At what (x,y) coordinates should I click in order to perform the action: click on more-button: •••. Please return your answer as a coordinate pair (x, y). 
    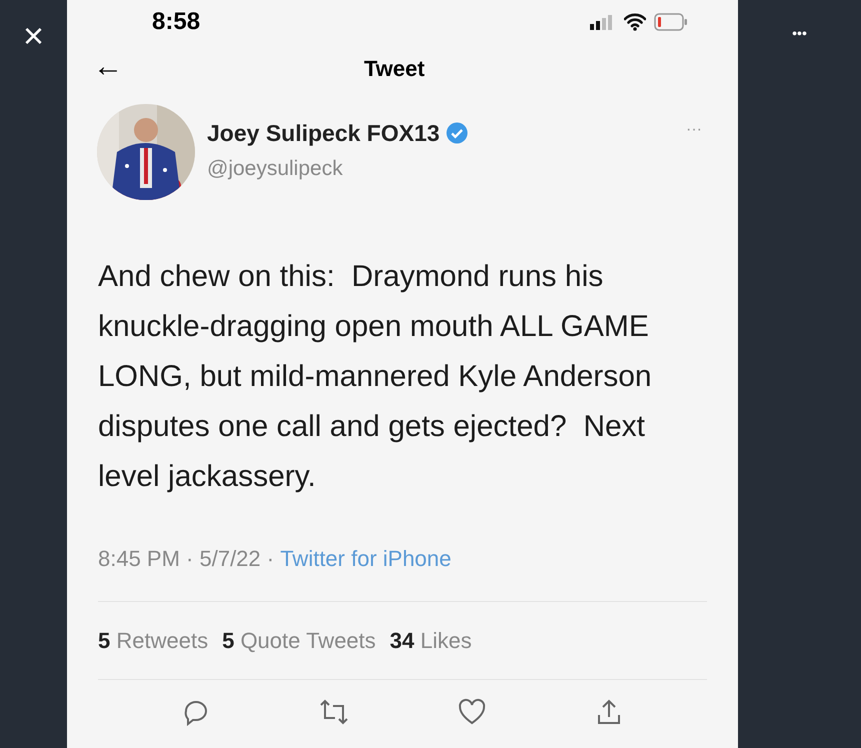
    Looking at the image, I should click on (799, 33).